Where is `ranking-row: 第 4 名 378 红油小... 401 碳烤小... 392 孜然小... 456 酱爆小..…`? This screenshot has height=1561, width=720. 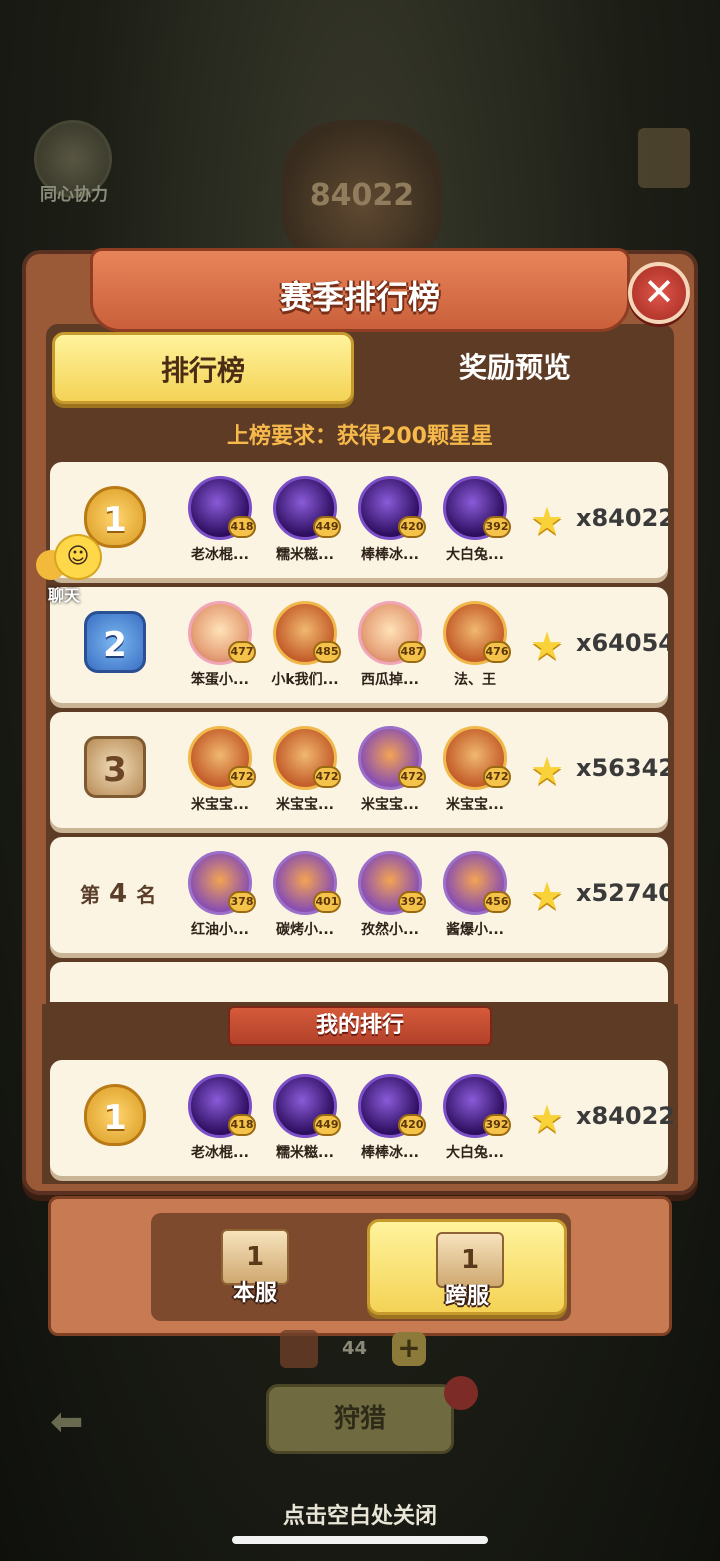 ranking-row: 第 4 名 378 红油小... 401 碳烤小... 392 孜然小... 456 酱爆小..… is located at coordinates (359, 895).